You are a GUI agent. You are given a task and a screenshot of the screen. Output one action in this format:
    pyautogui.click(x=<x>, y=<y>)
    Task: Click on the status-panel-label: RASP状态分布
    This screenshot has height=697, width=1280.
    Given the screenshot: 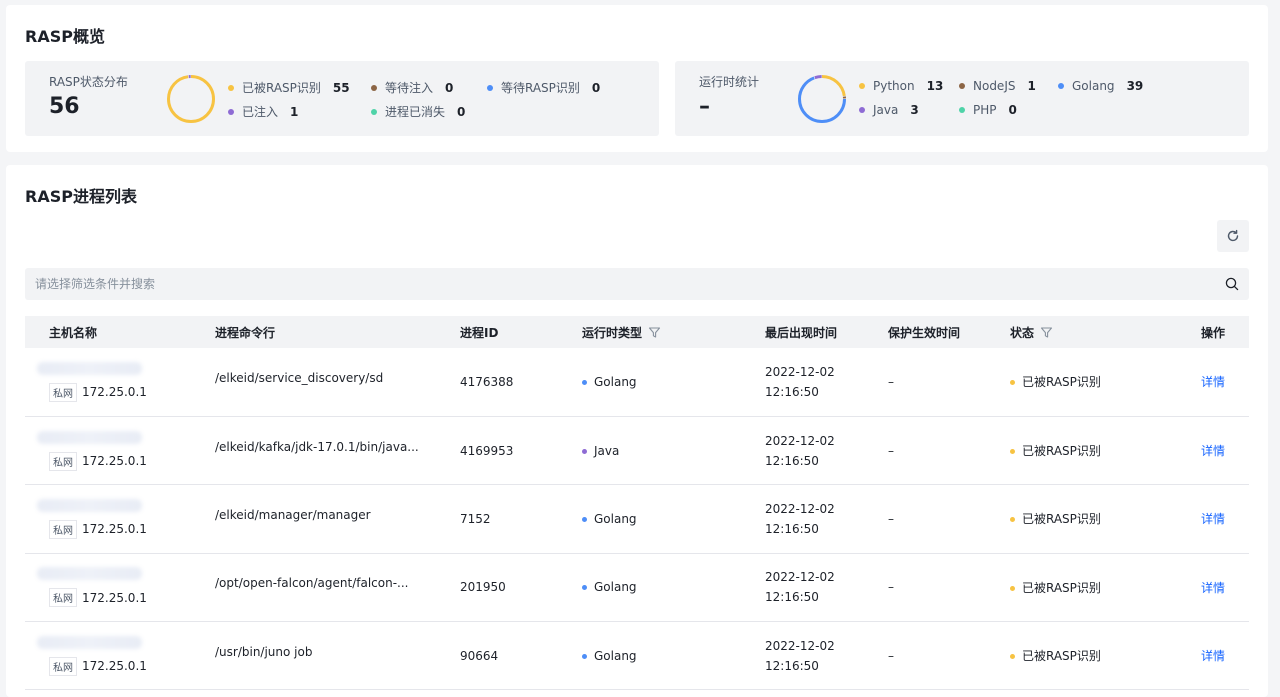 What is the action you would take?
    pyautogui.click(x=88, y=82)
    